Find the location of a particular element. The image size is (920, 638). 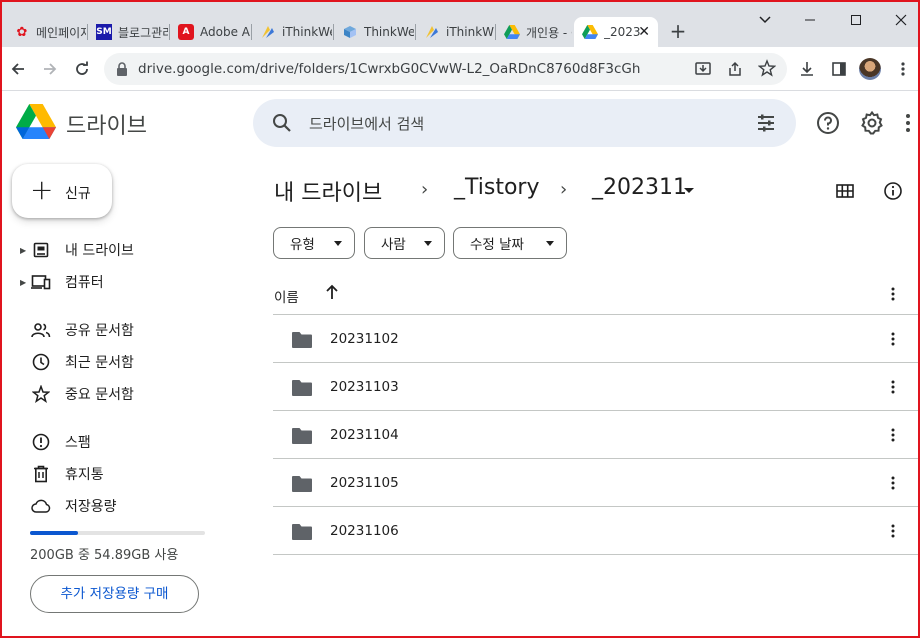

computers-icon is located at coordinates (41, 282).